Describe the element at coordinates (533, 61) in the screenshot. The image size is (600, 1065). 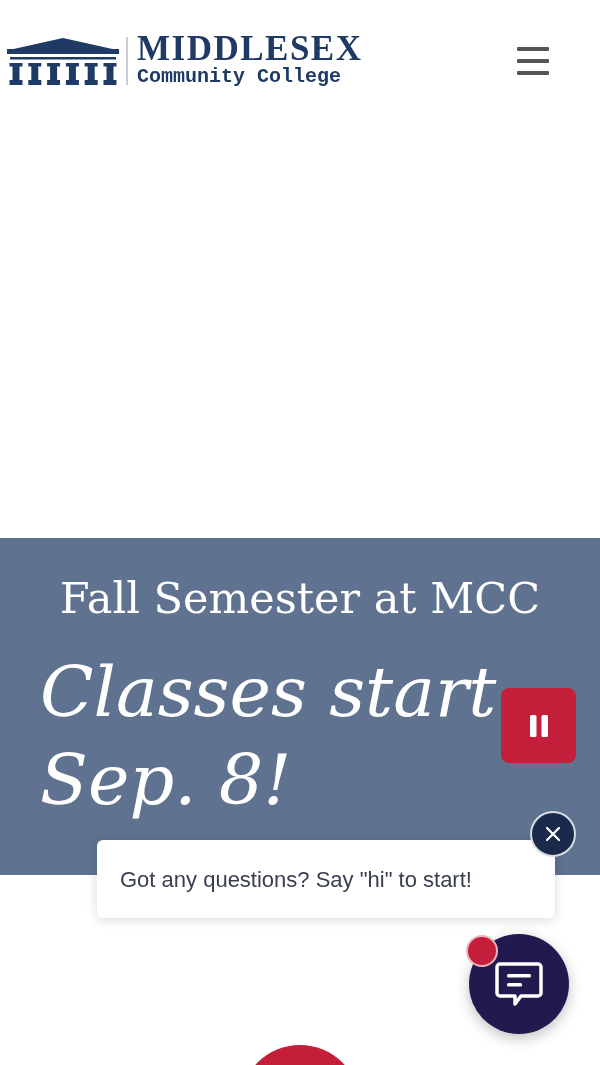
I see `menu-icon` at that location.